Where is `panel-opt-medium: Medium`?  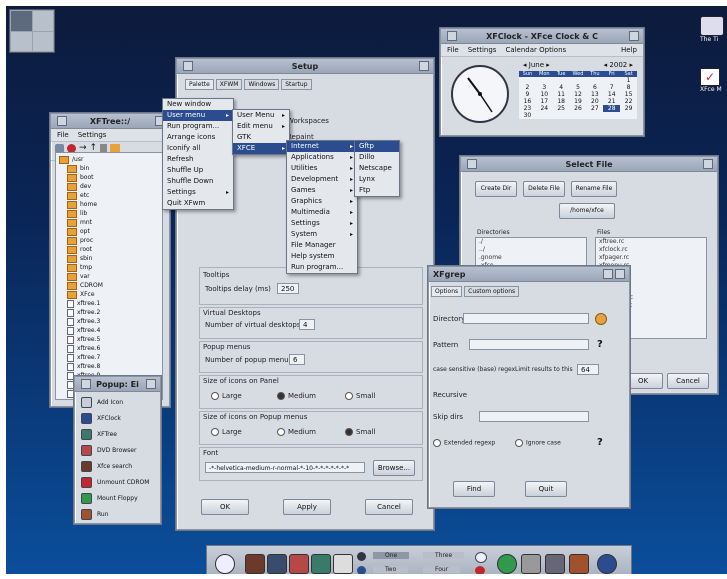 panel-opt-medium: Medium is located at coordinates (296, 396).